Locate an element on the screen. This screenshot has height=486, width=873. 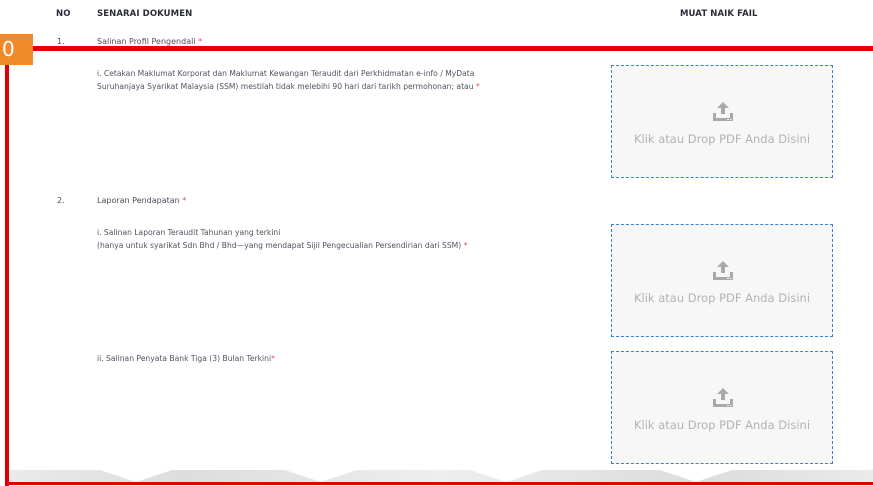
item-title: Laporan Pendapatan * is located at coordinates (142, 200).